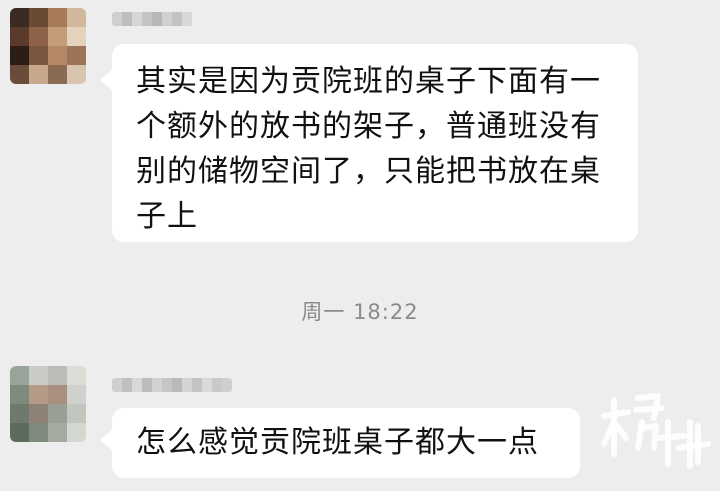  I want to click on message-bubble: 怎么感觉贡院班桌子都大一点, so click(340, 443).